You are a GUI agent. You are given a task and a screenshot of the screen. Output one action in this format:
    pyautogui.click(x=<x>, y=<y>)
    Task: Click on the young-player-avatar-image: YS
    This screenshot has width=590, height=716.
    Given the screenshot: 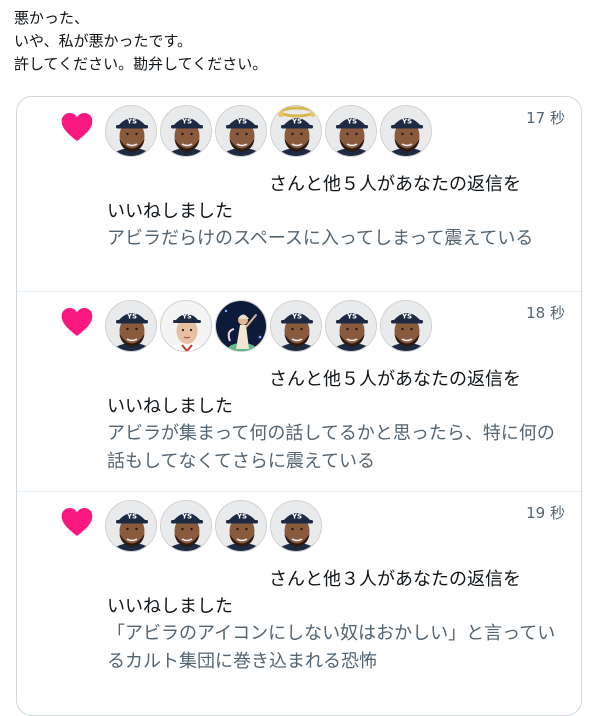 What is the action you would take?
    pyautogui.click(x=186, y=326)
    